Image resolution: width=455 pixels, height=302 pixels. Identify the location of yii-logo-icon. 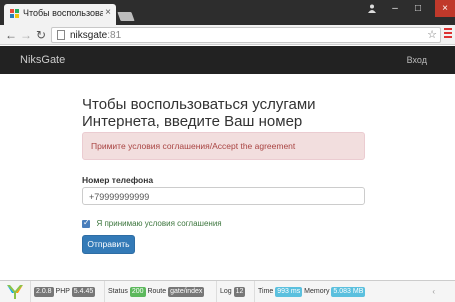
(15, 292).